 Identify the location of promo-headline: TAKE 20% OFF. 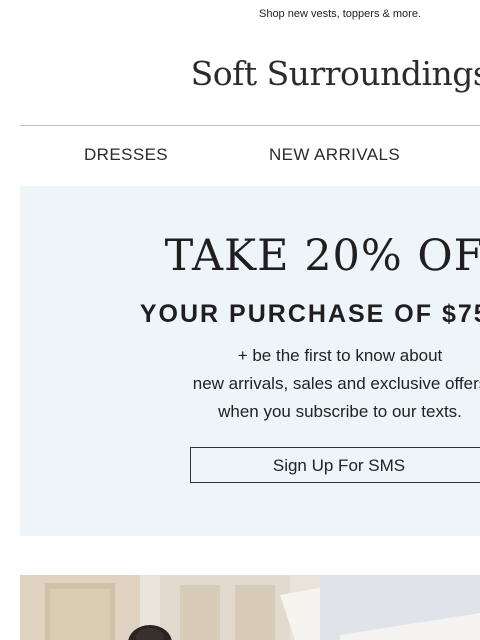
(322, 256).